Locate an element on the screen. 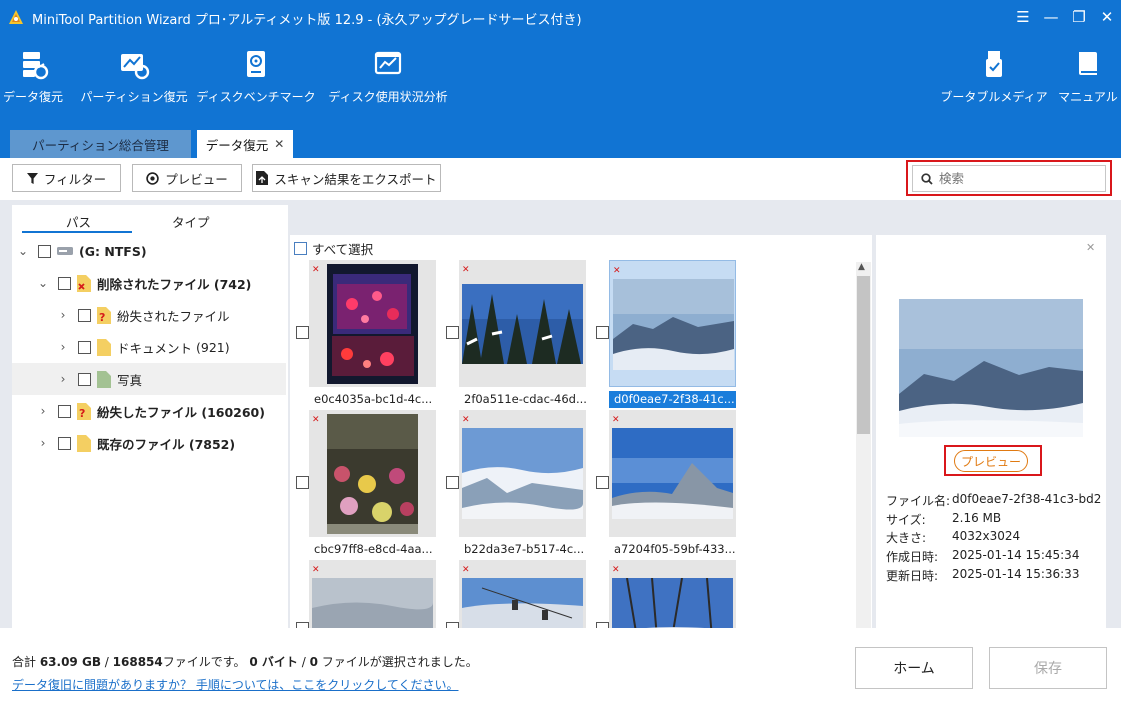 The image size is (1121, 708). tree-count: (921) is located at coordinates (213, 347).